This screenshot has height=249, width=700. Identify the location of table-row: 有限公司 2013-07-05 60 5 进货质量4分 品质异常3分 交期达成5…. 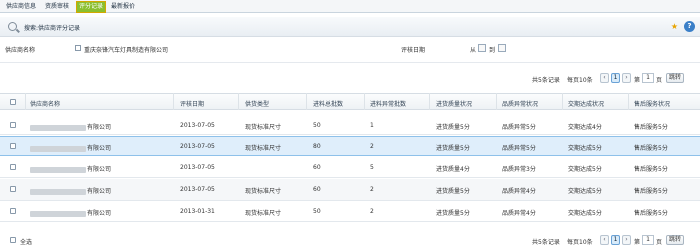
(350, 168).